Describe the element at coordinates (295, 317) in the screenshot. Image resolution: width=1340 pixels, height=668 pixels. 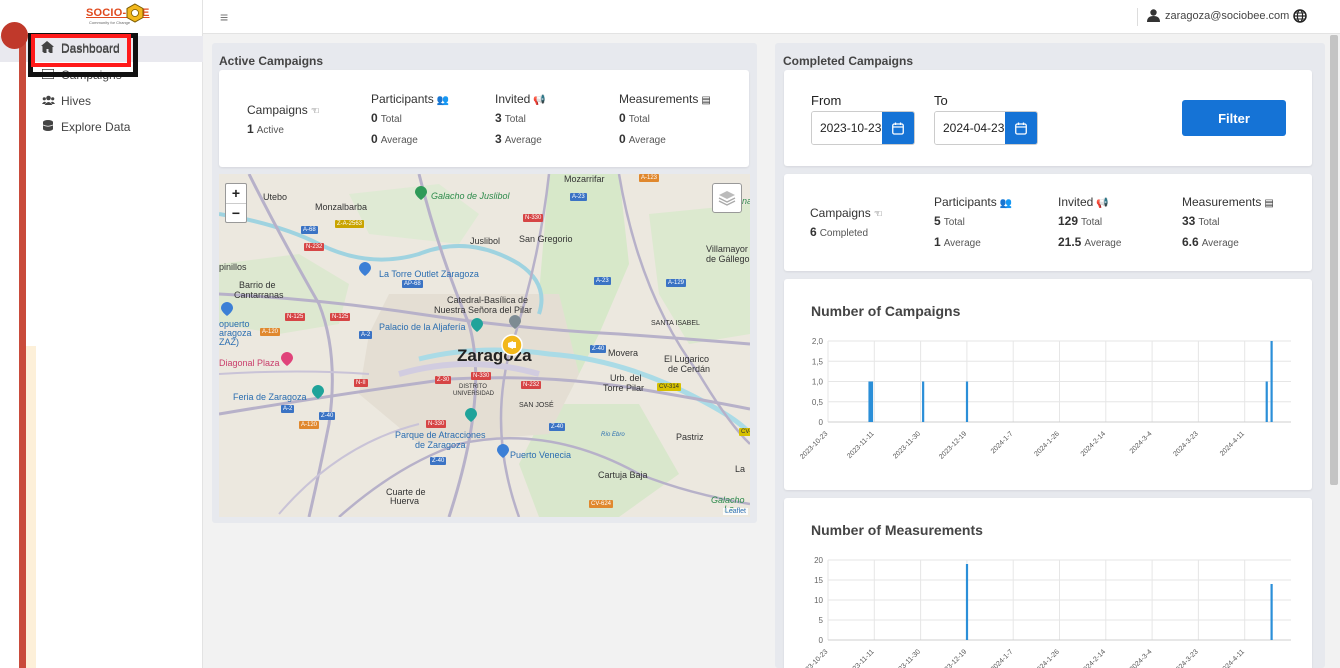
I see `road-badge: N-125` at that location.